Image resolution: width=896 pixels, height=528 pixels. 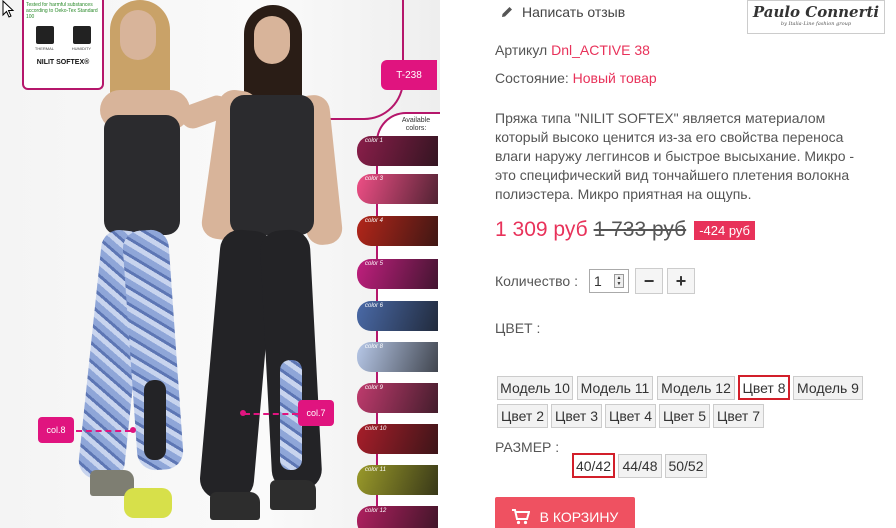 I want to click on available-colors-caption: Available colors:, so click(x=416, y=124).